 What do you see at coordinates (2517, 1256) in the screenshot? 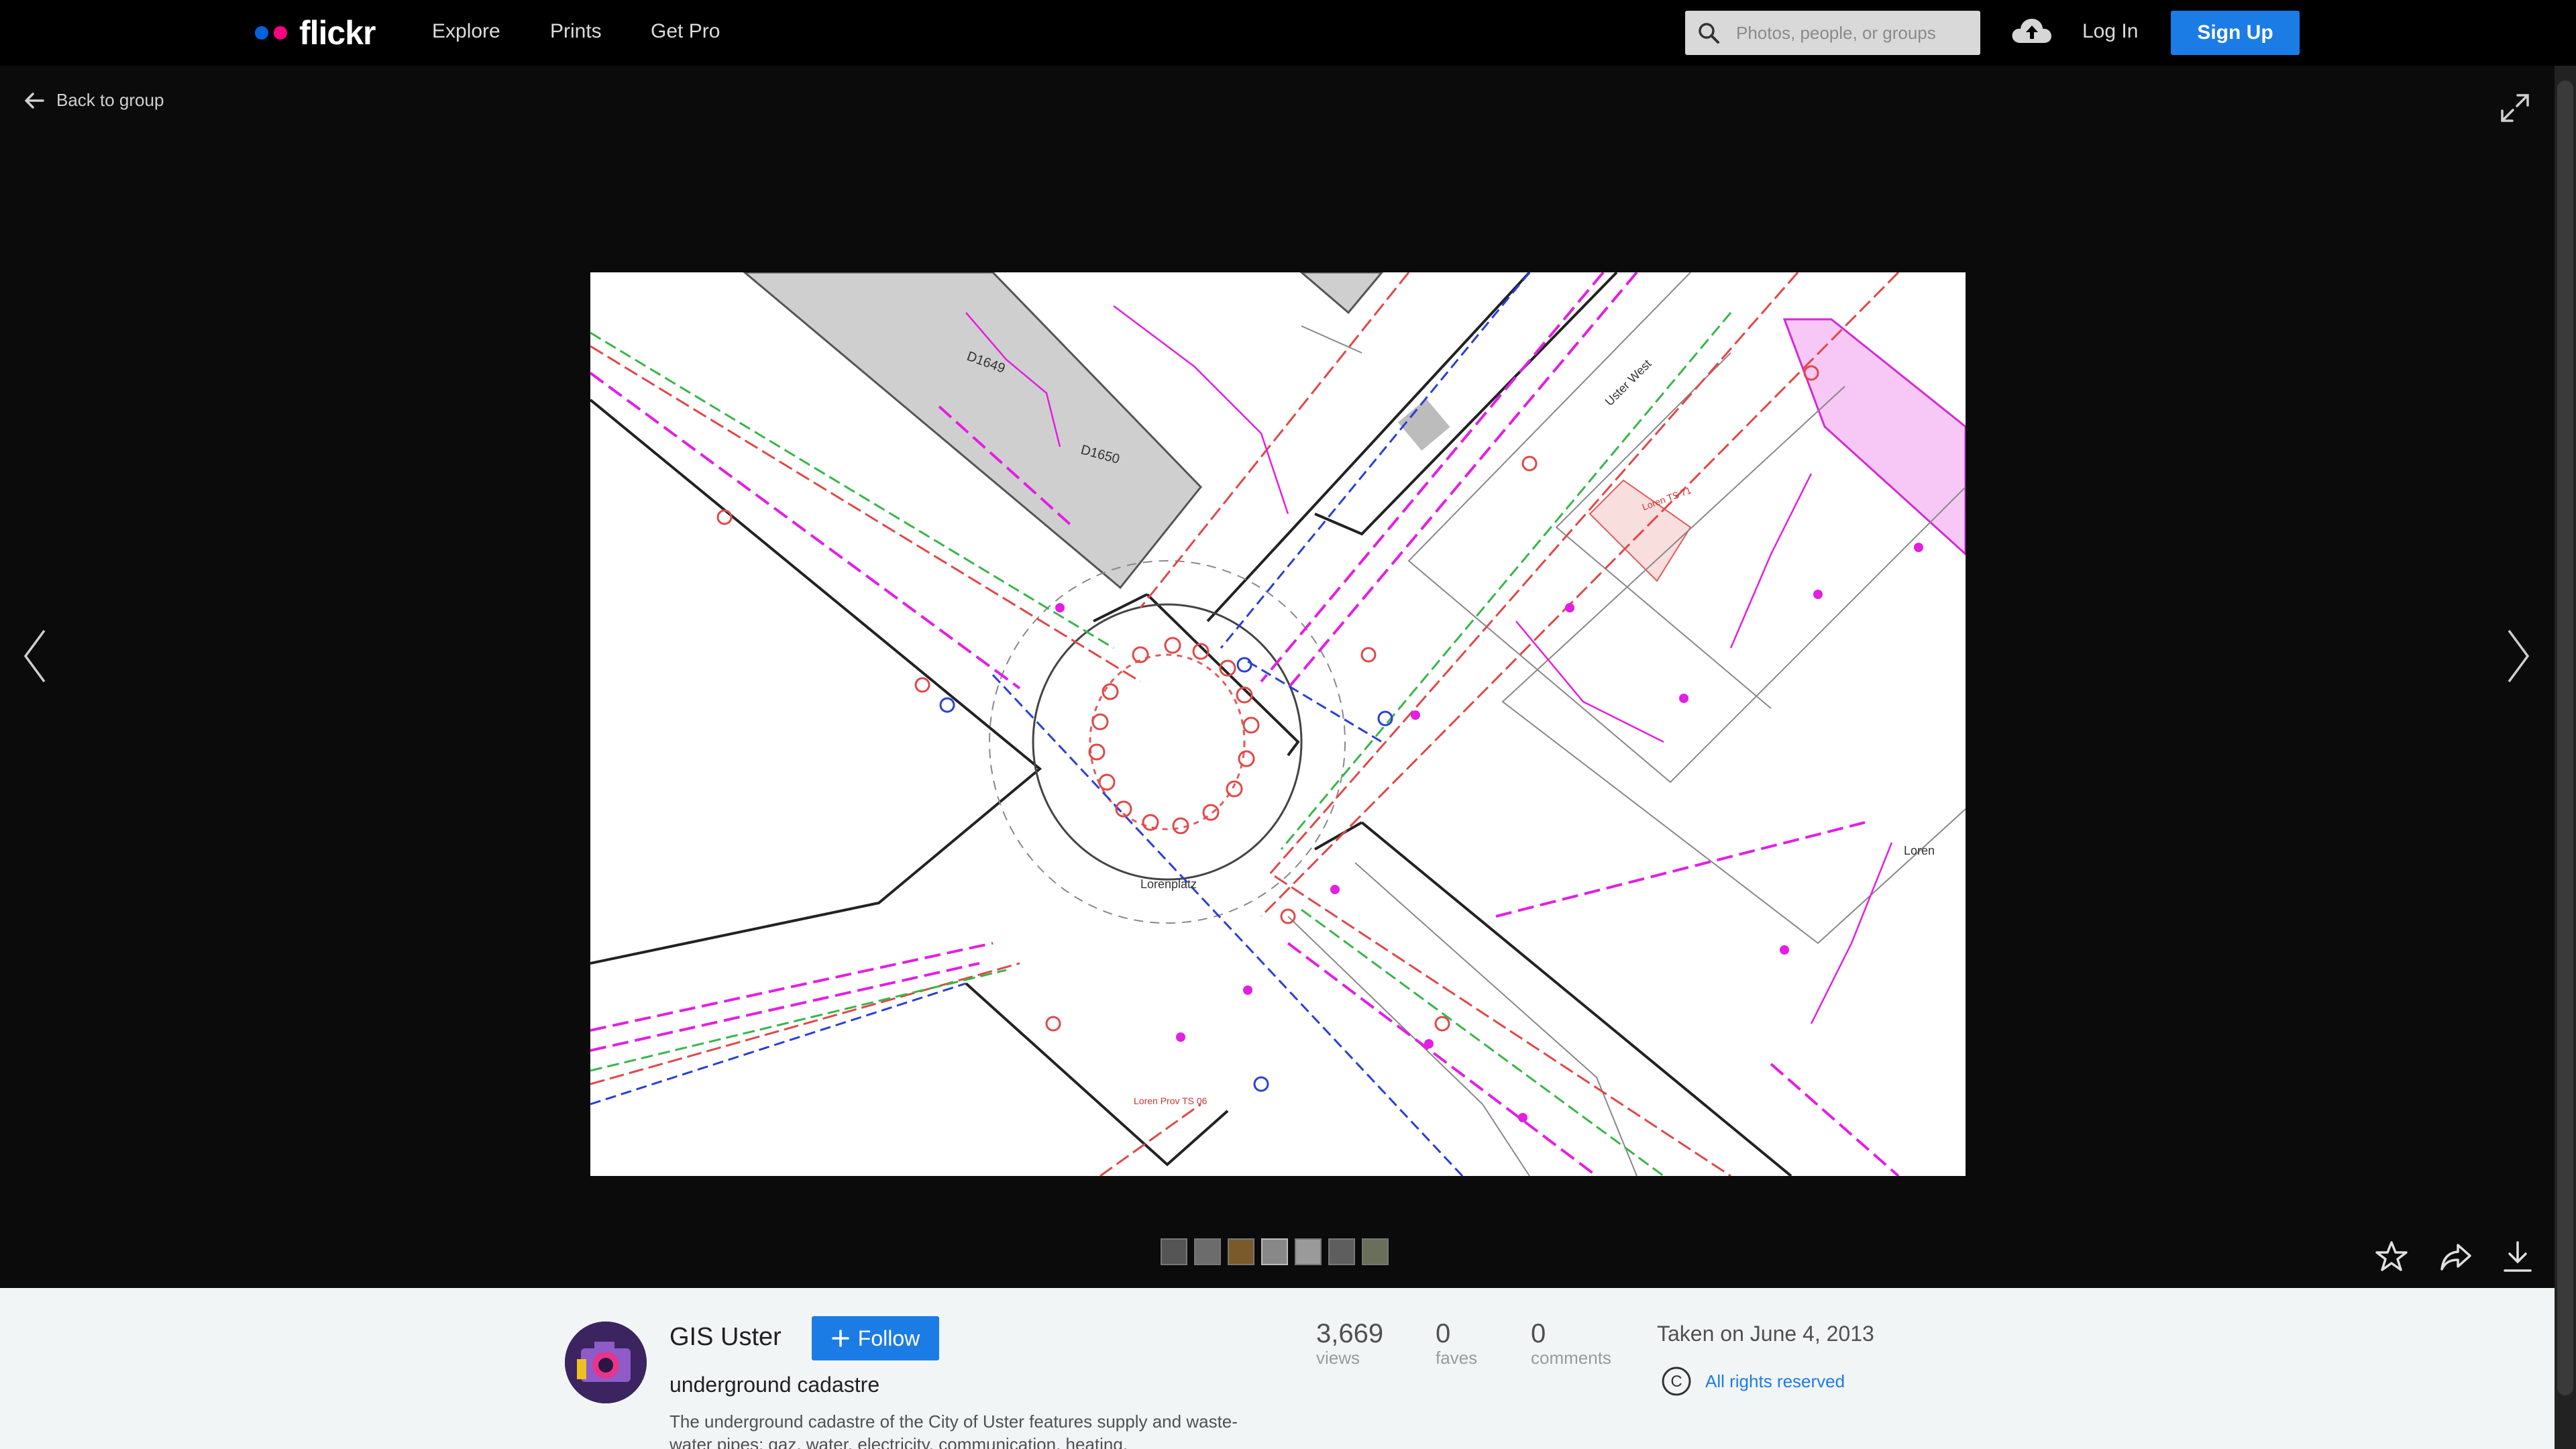
I see `download-icon` at bounding box center [2517, 1256].